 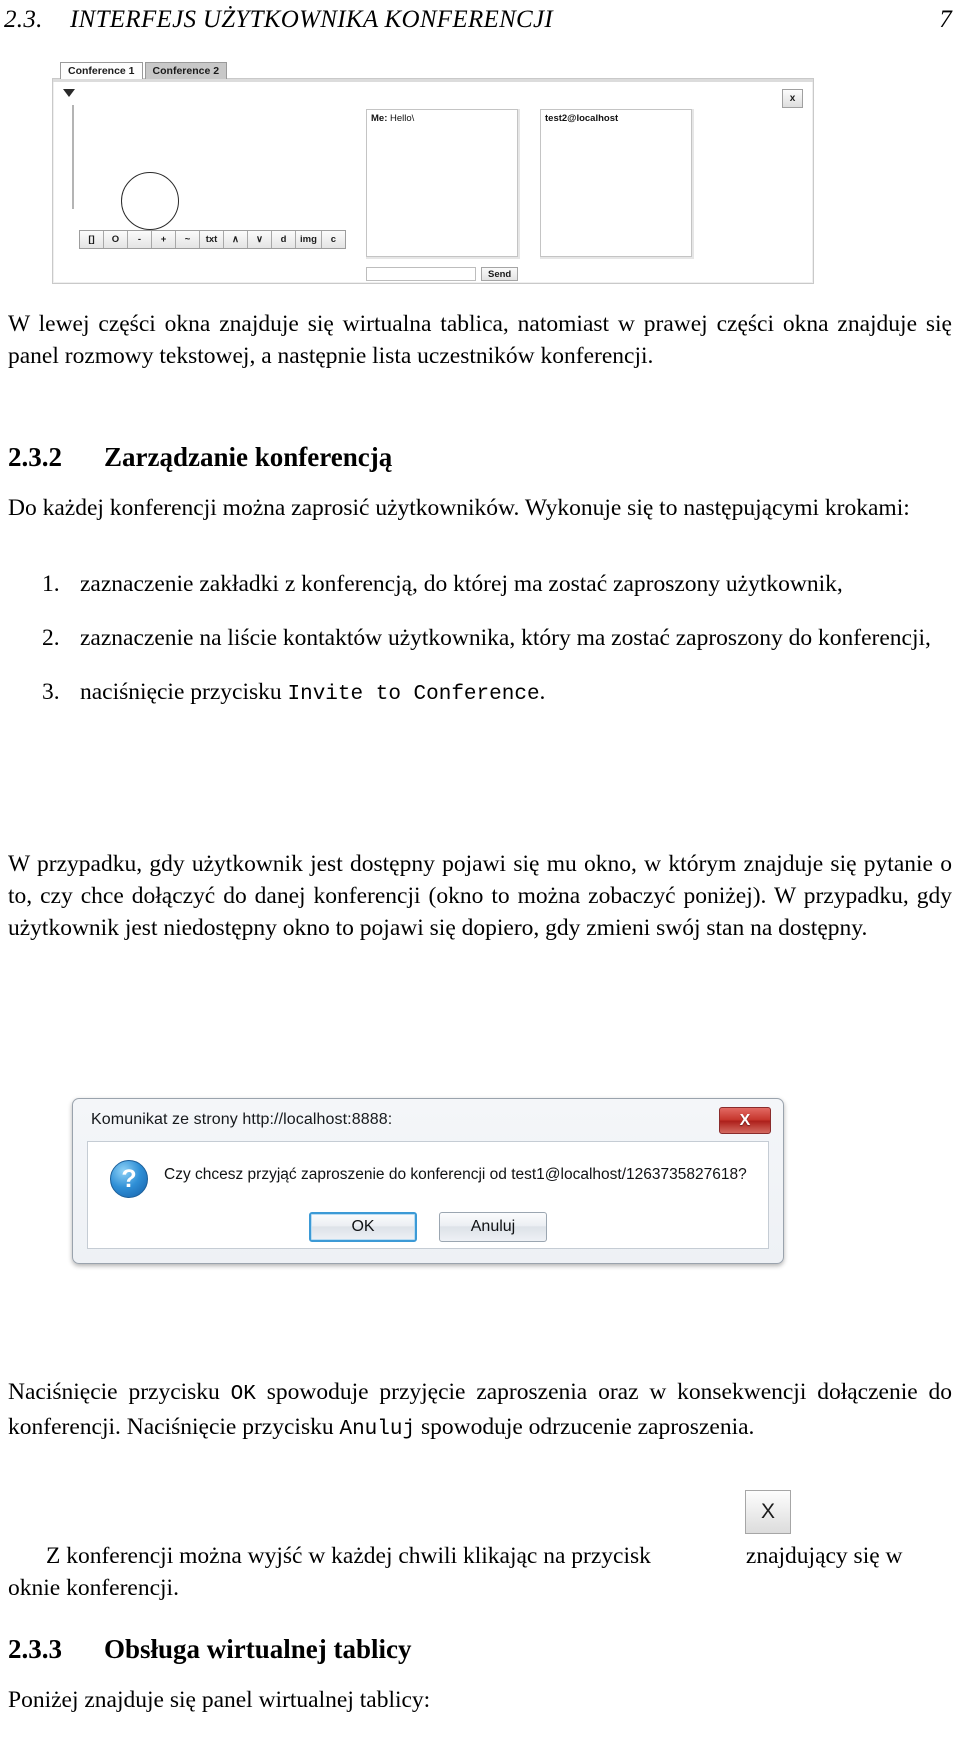 I want to click on list-item-number: 1., so click(x=51, y=584).